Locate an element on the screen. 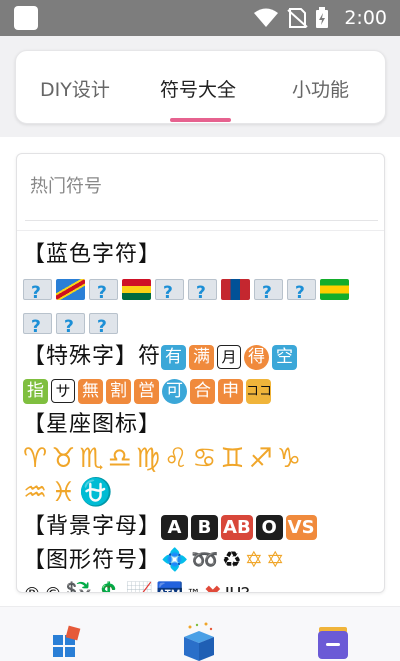 The image size is (400, 661). badge-letter-o: O is located at coordinates (269, 527).